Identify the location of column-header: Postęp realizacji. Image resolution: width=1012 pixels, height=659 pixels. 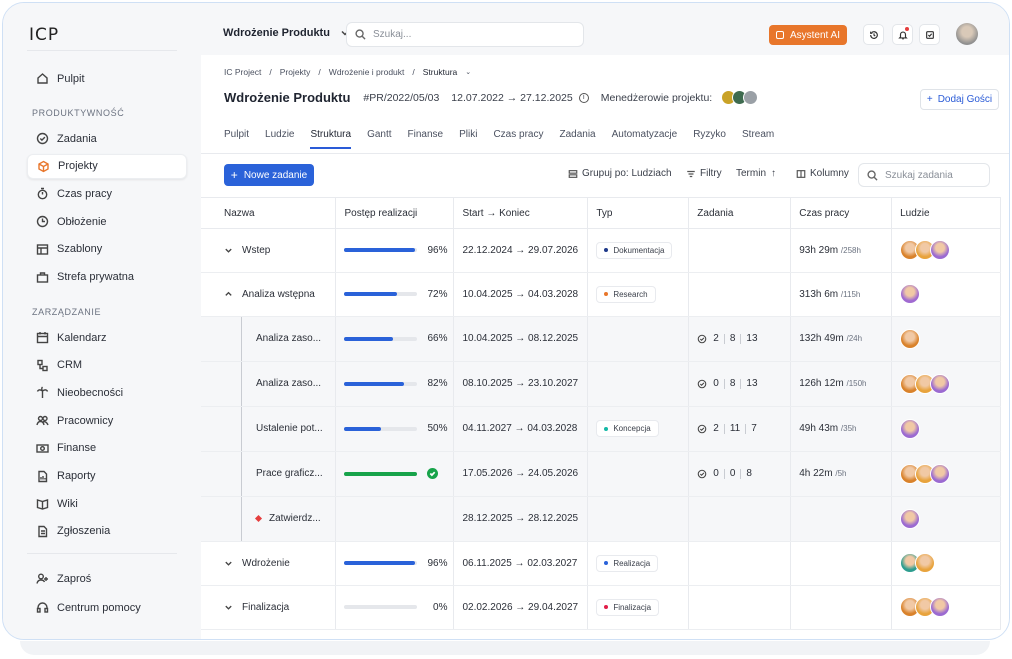
(395, 213).